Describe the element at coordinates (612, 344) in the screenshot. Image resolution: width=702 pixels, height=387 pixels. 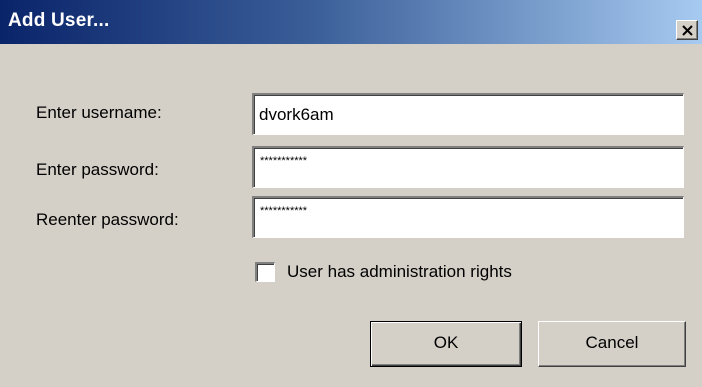
I see `cancel-button: Cancel` at that location.